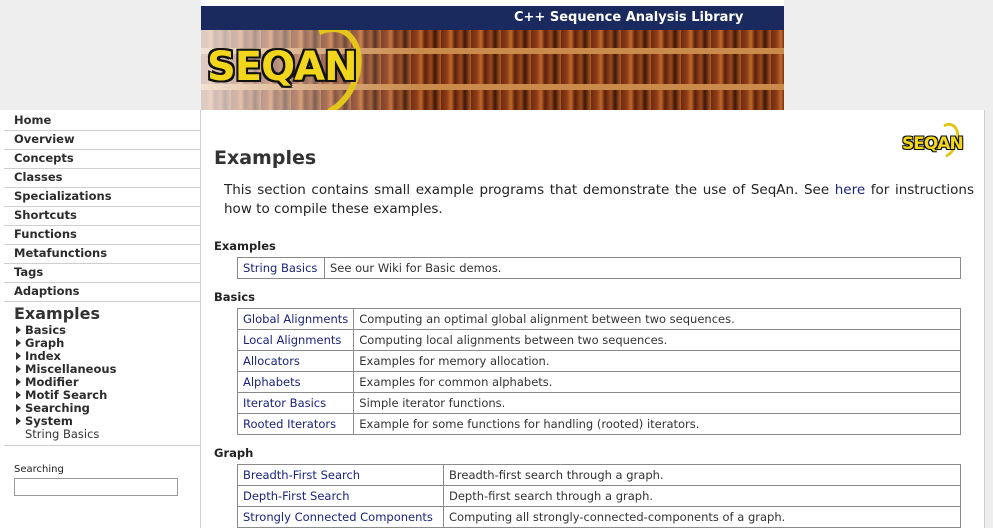 The height and width of the screenshot is (528, 993). I want to click on page-title: Examples, so click(265, 158).